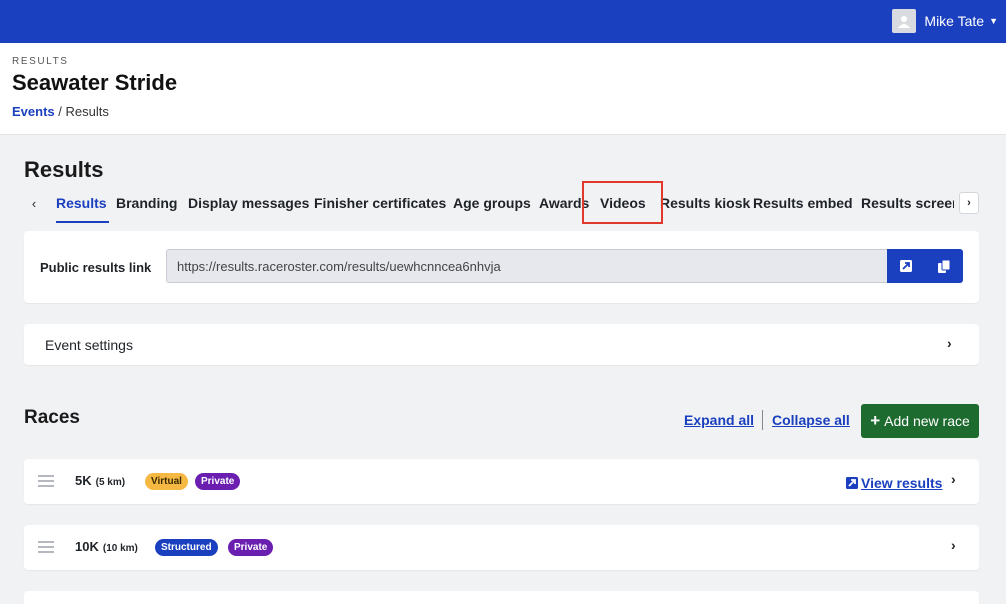 The width and height of the screenshot is (1006, 604). Describe the element at coordinates (803, 203) in the screenshot. I see `tab-results-embed: Results embed` at that location.